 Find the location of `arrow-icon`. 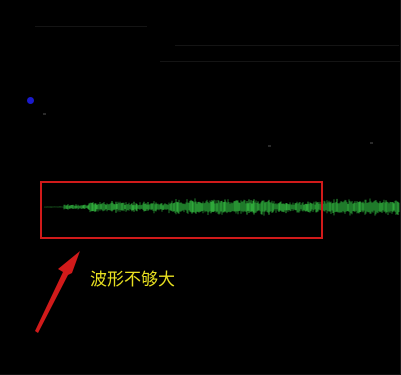

arrow-icon is located at coordinates (57, 292).